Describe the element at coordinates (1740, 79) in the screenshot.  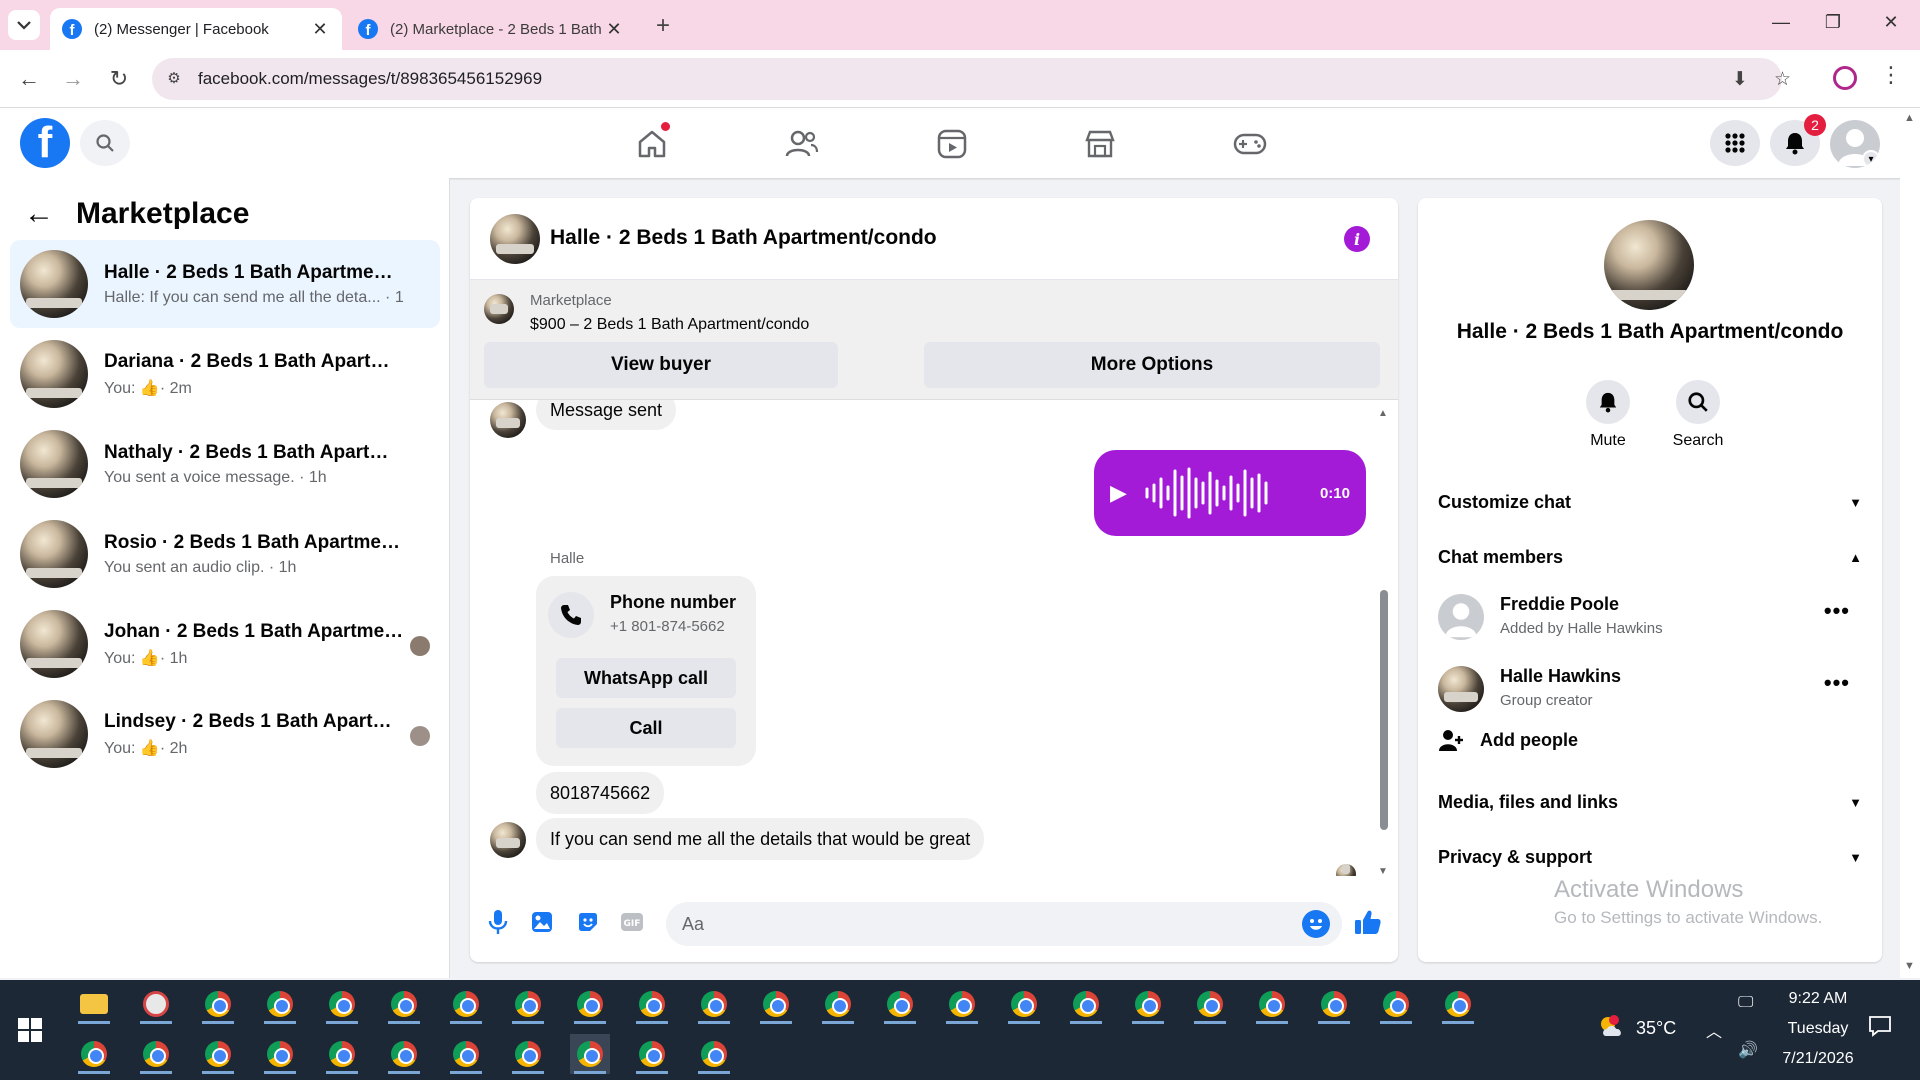
I see `install-app-icon: ⬇` at that location.